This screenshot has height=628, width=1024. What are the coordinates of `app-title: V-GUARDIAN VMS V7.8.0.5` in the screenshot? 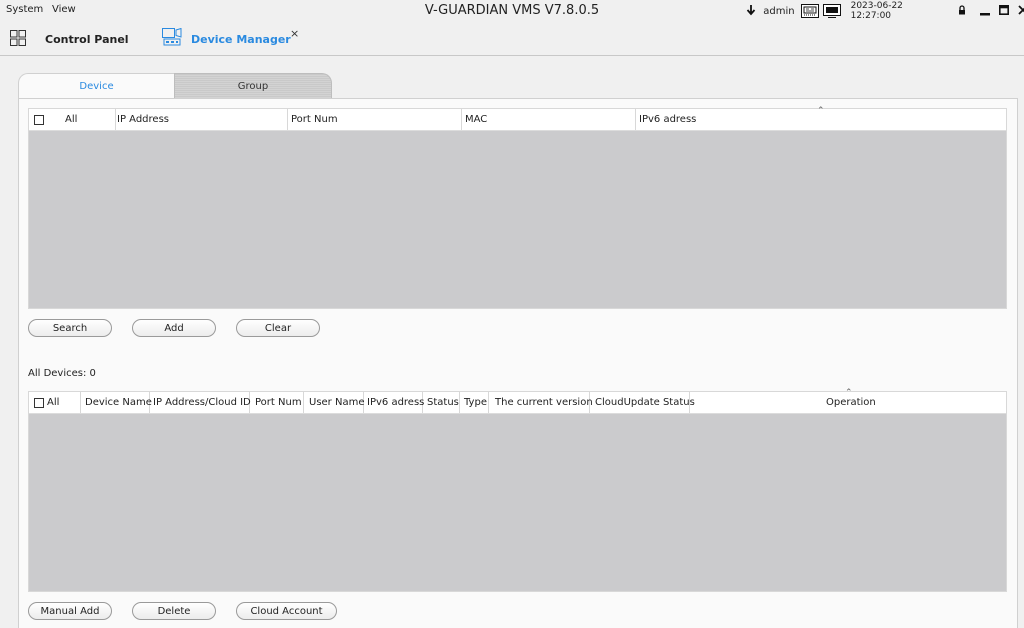 It's located at (512, 10).